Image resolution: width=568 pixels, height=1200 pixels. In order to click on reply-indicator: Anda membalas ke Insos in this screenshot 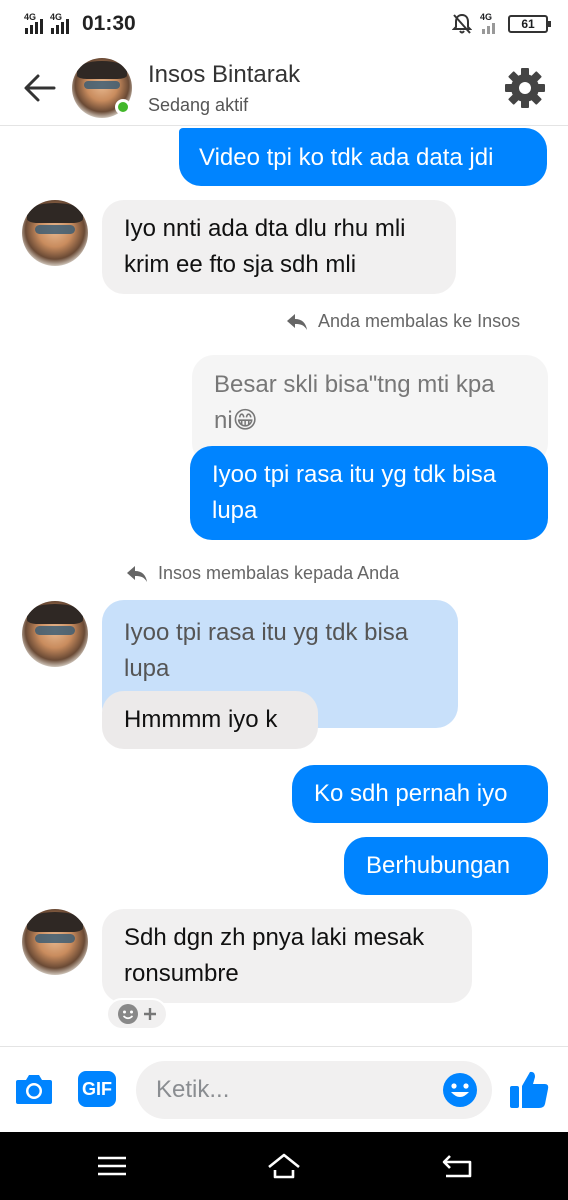, I will do `click(403, 321)`.